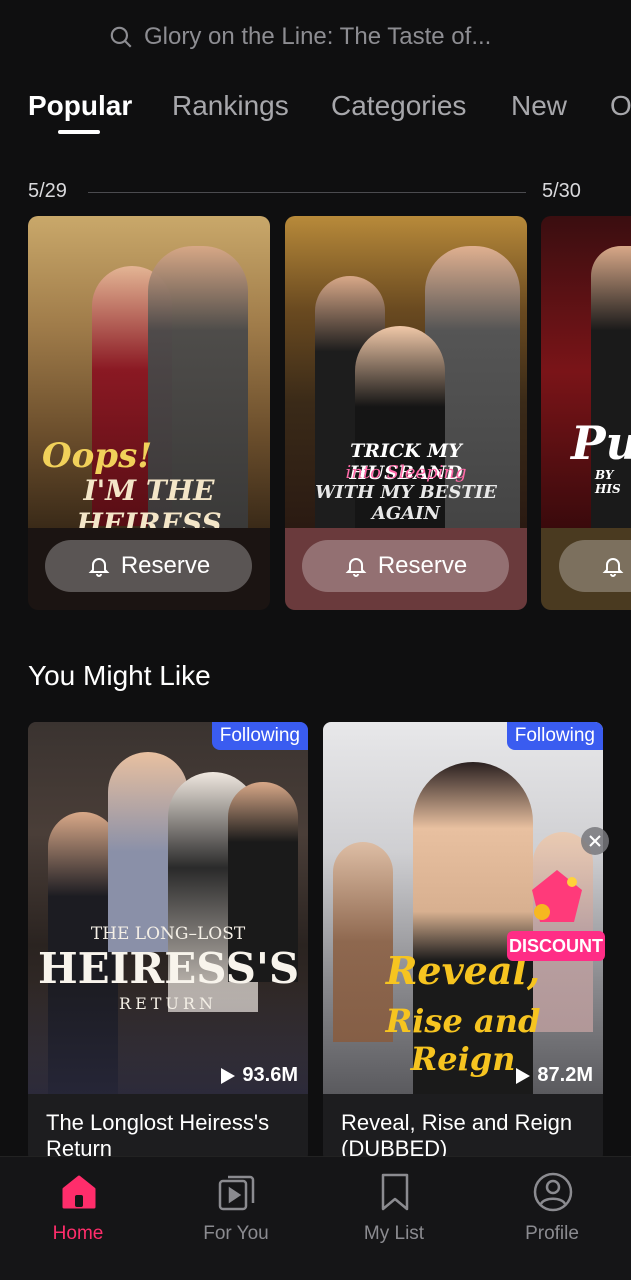  What do you see at coordinates (620, 106) in the screenshot?
I see `tab-more: O` at bounding box center [620, 106].